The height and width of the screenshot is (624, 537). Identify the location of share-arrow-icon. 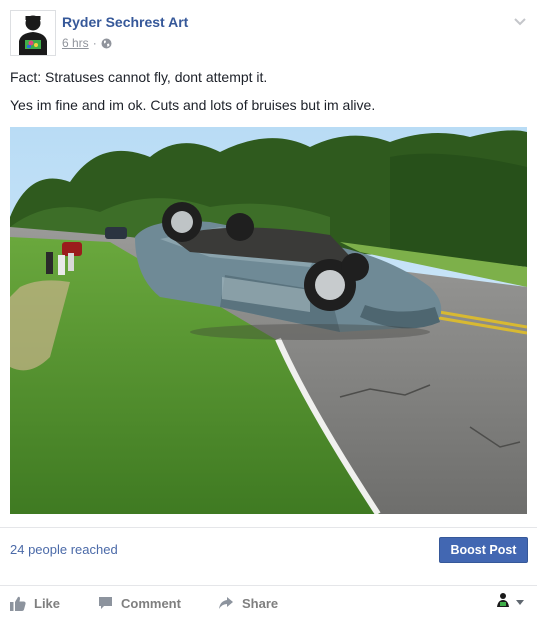
(226, 603).